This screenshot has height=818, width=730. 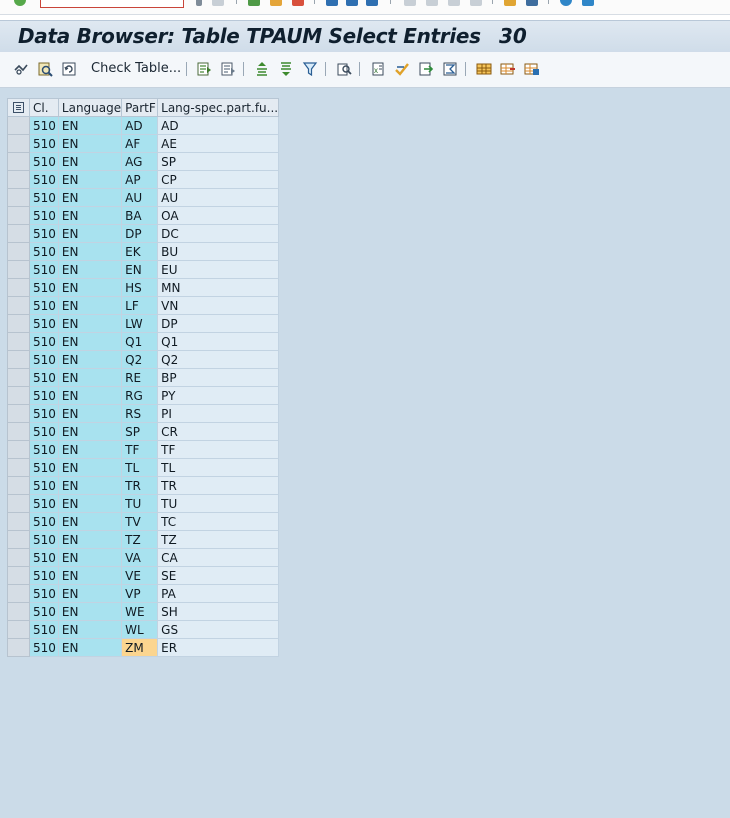 What do you see at coordinates (45, 69) in the screenshot?
I see `details-icon` at bounding box center [45, 69].